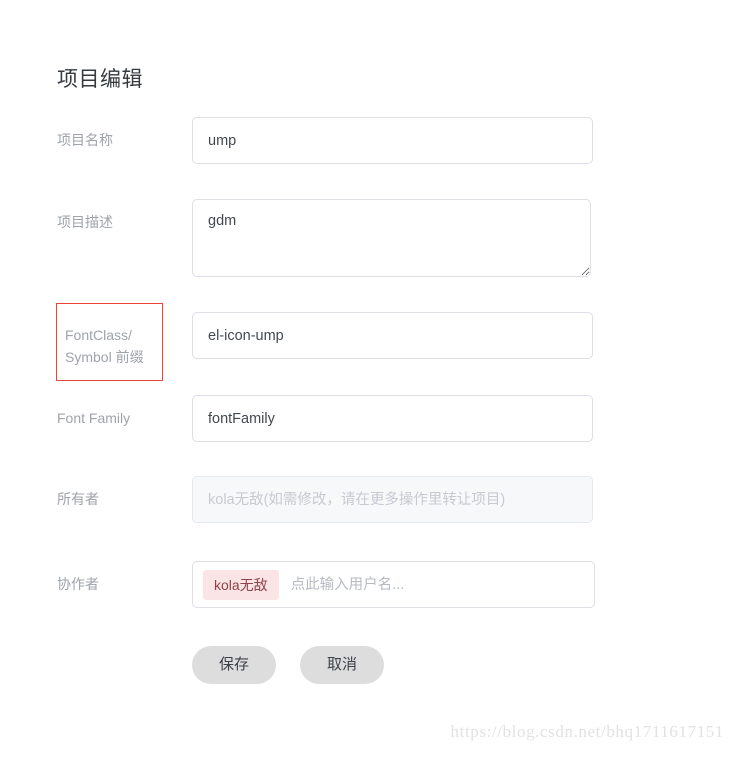 This screenshot has height=757, width=732. I want to click on save-button: 保存, so click(234, 665).